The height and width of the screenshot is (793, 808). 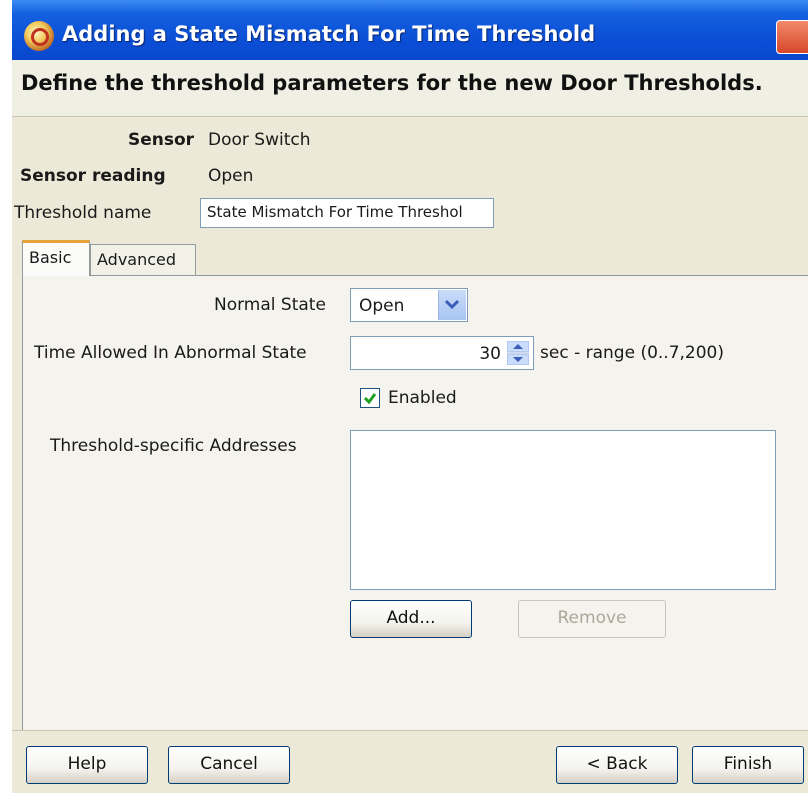 I want to click on addresses-label: Threshold-specific Addresses, so click(x=173, y=446).